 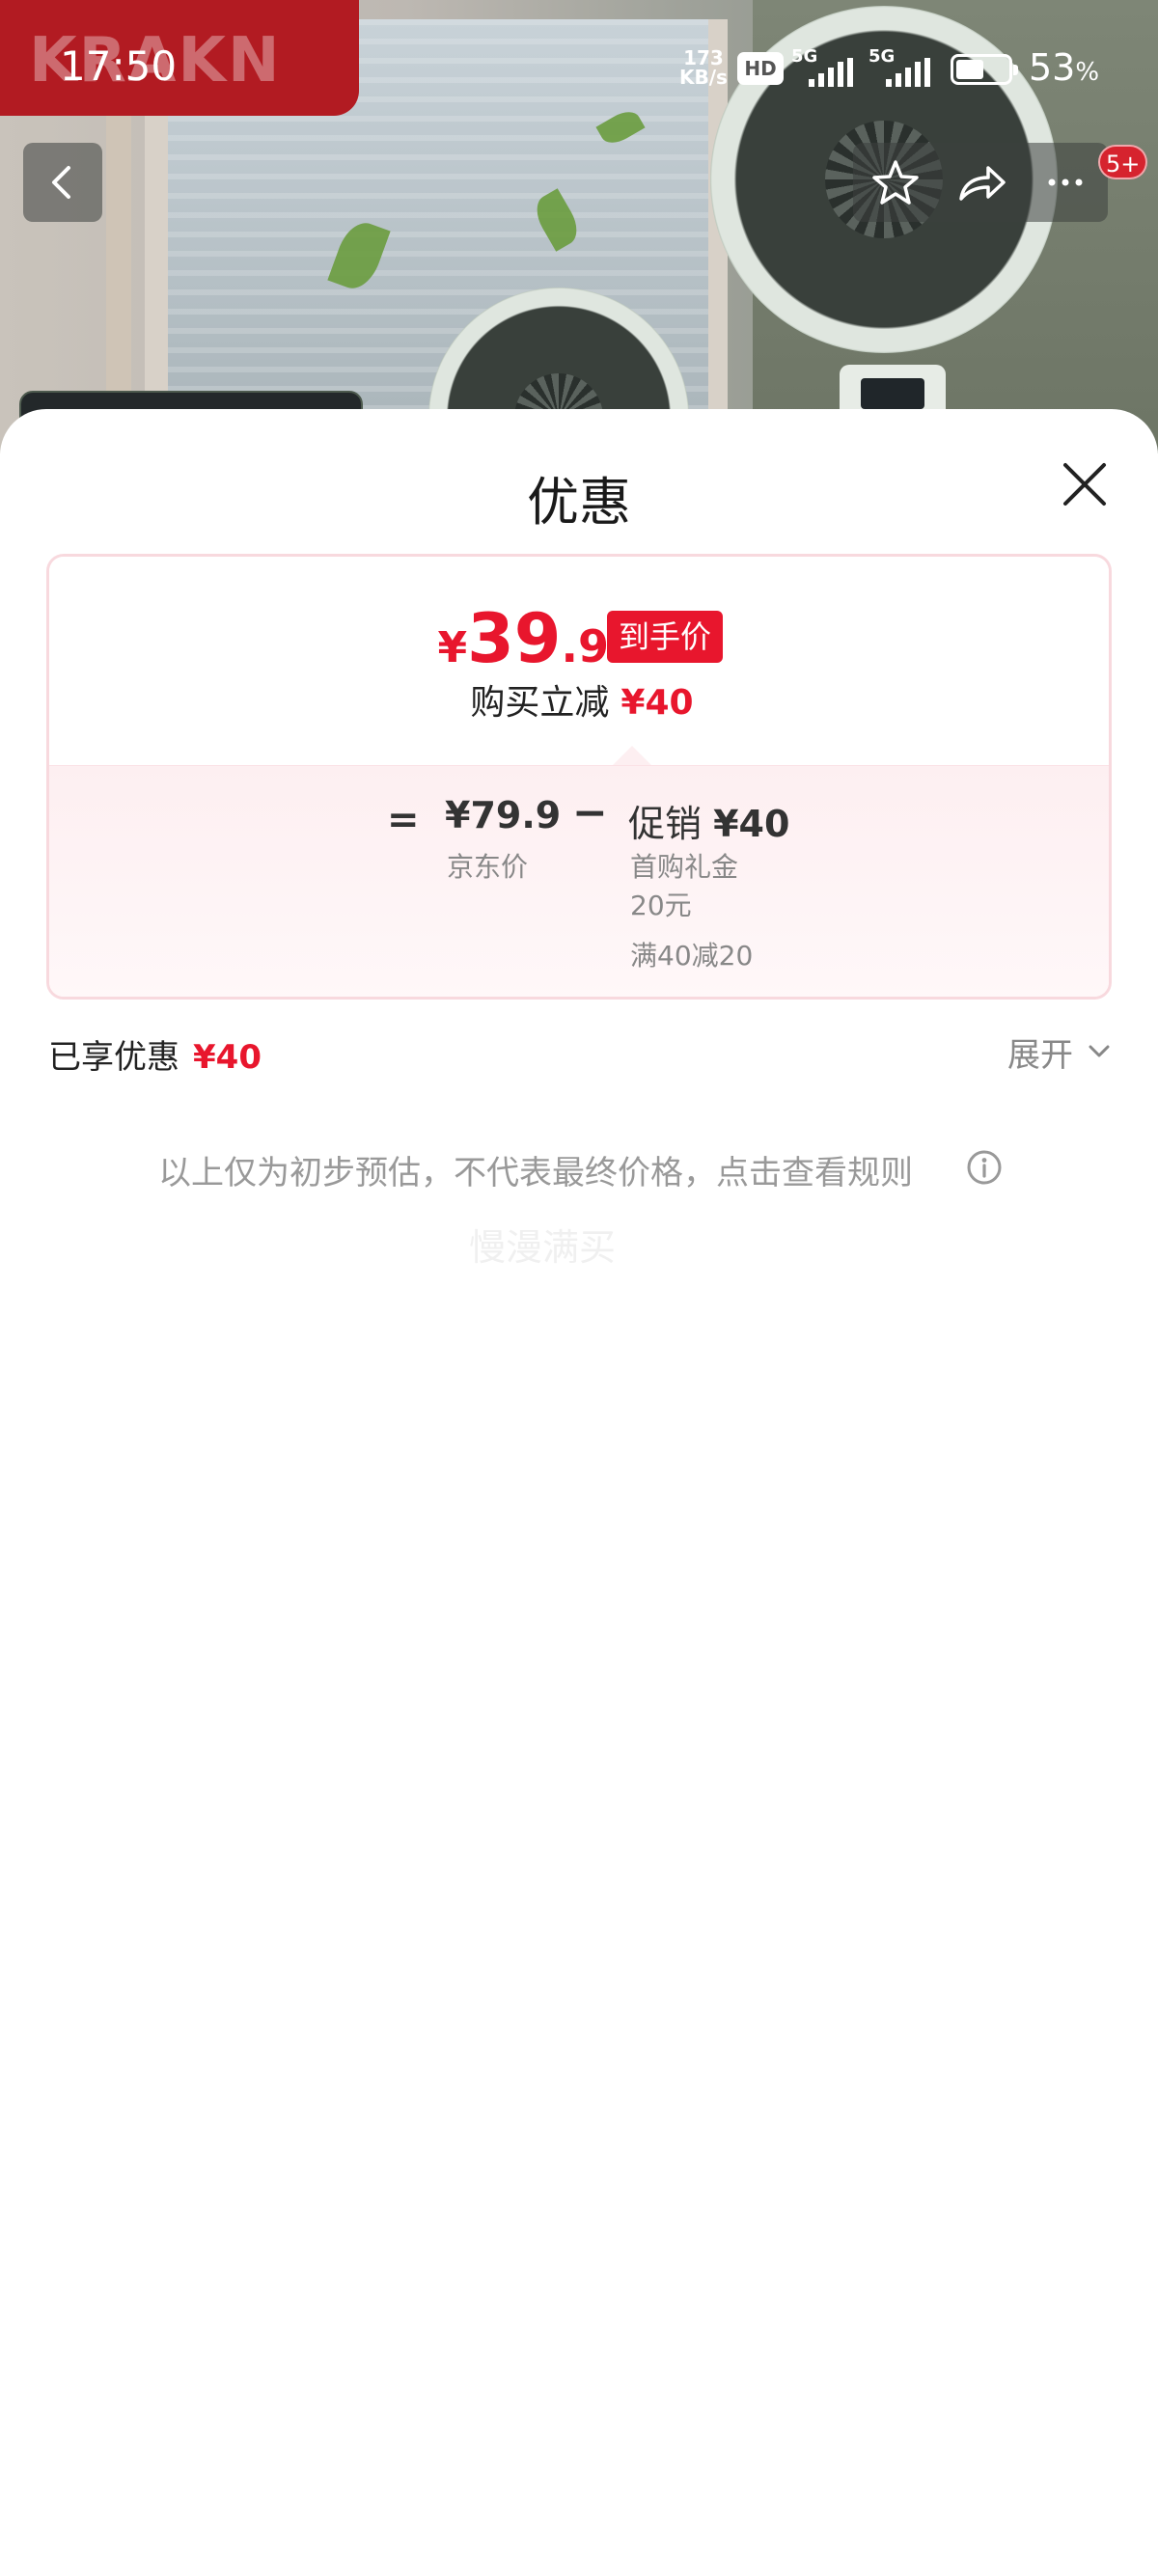 What do you see at coordinates (535, 1169) in the screenshot?
I see `price-disclaimer-link: 以上仅为初步预估，不代表最终价格，点击查看规则` at bounding box center [535, 1169].